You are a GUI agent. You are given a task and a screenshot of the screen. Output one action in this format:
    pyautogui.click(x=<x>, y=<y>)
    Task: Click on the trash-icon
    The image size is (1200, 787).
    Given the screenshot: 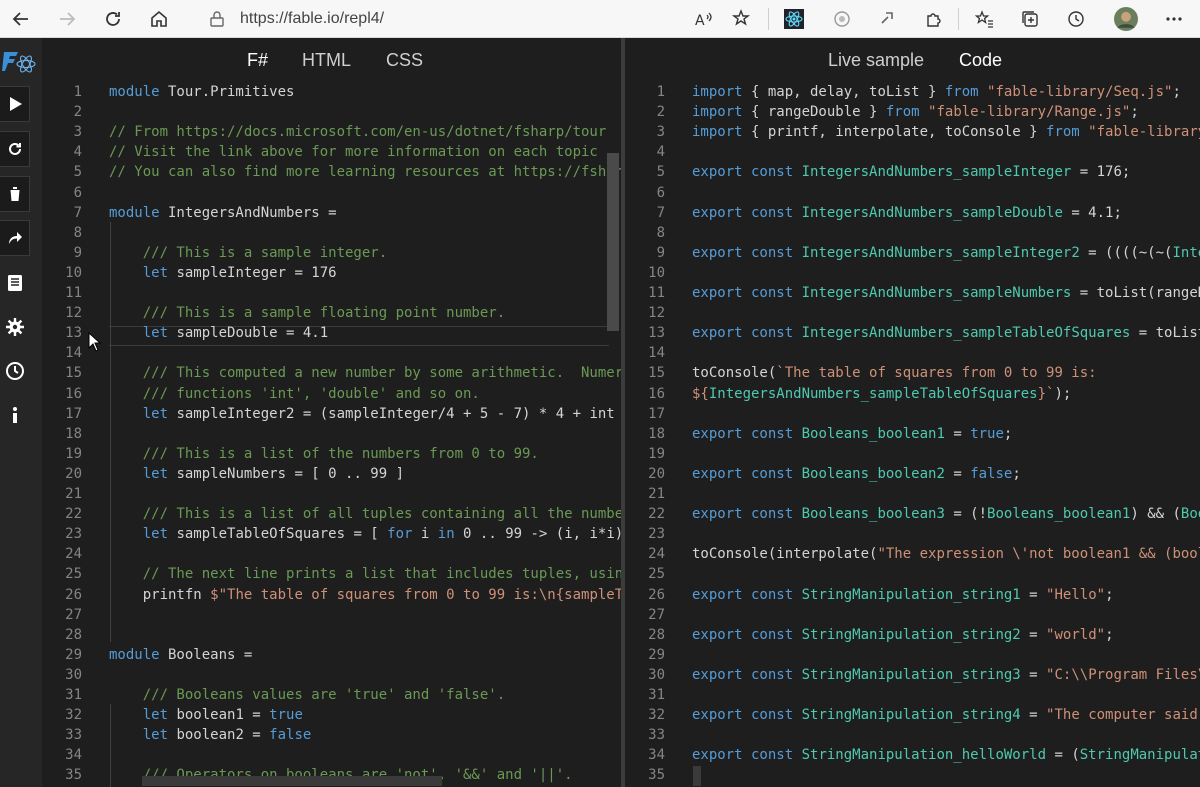 What is the action you would take?
    pyautogui.click(x=14, y=194)
    